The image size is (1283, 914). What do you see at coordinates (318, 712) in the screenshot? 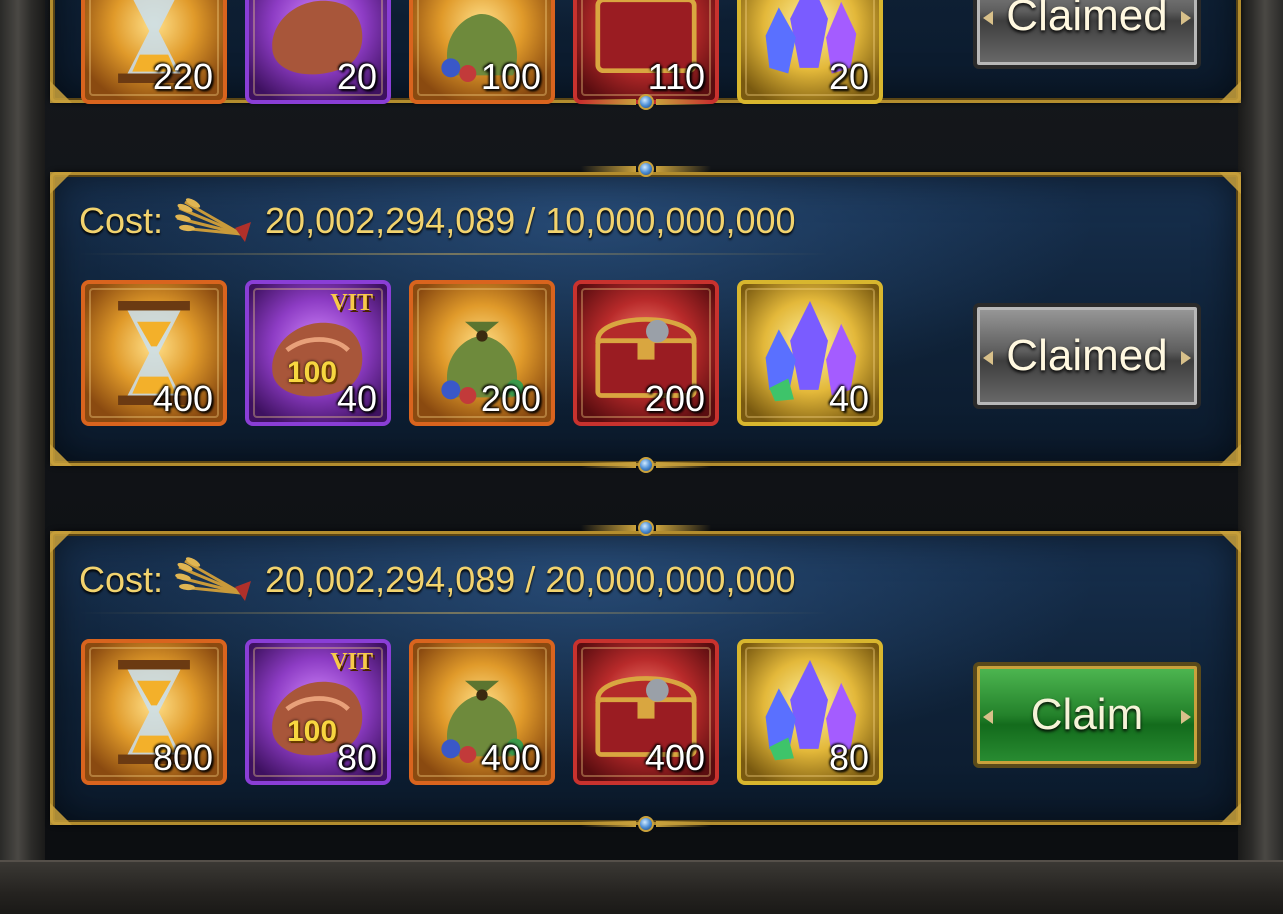
I see `reward-item: VIT 100 80` at bounding box center [318, 712].